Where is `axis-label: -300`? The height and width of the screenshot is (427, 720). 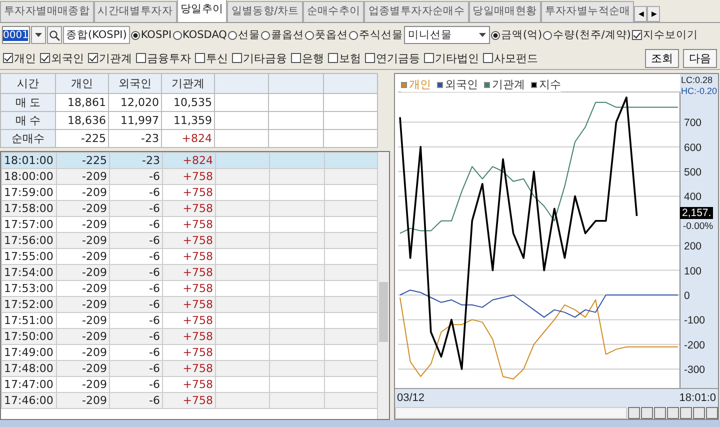 axis-label: -300 is located at coordinates (695, 370).